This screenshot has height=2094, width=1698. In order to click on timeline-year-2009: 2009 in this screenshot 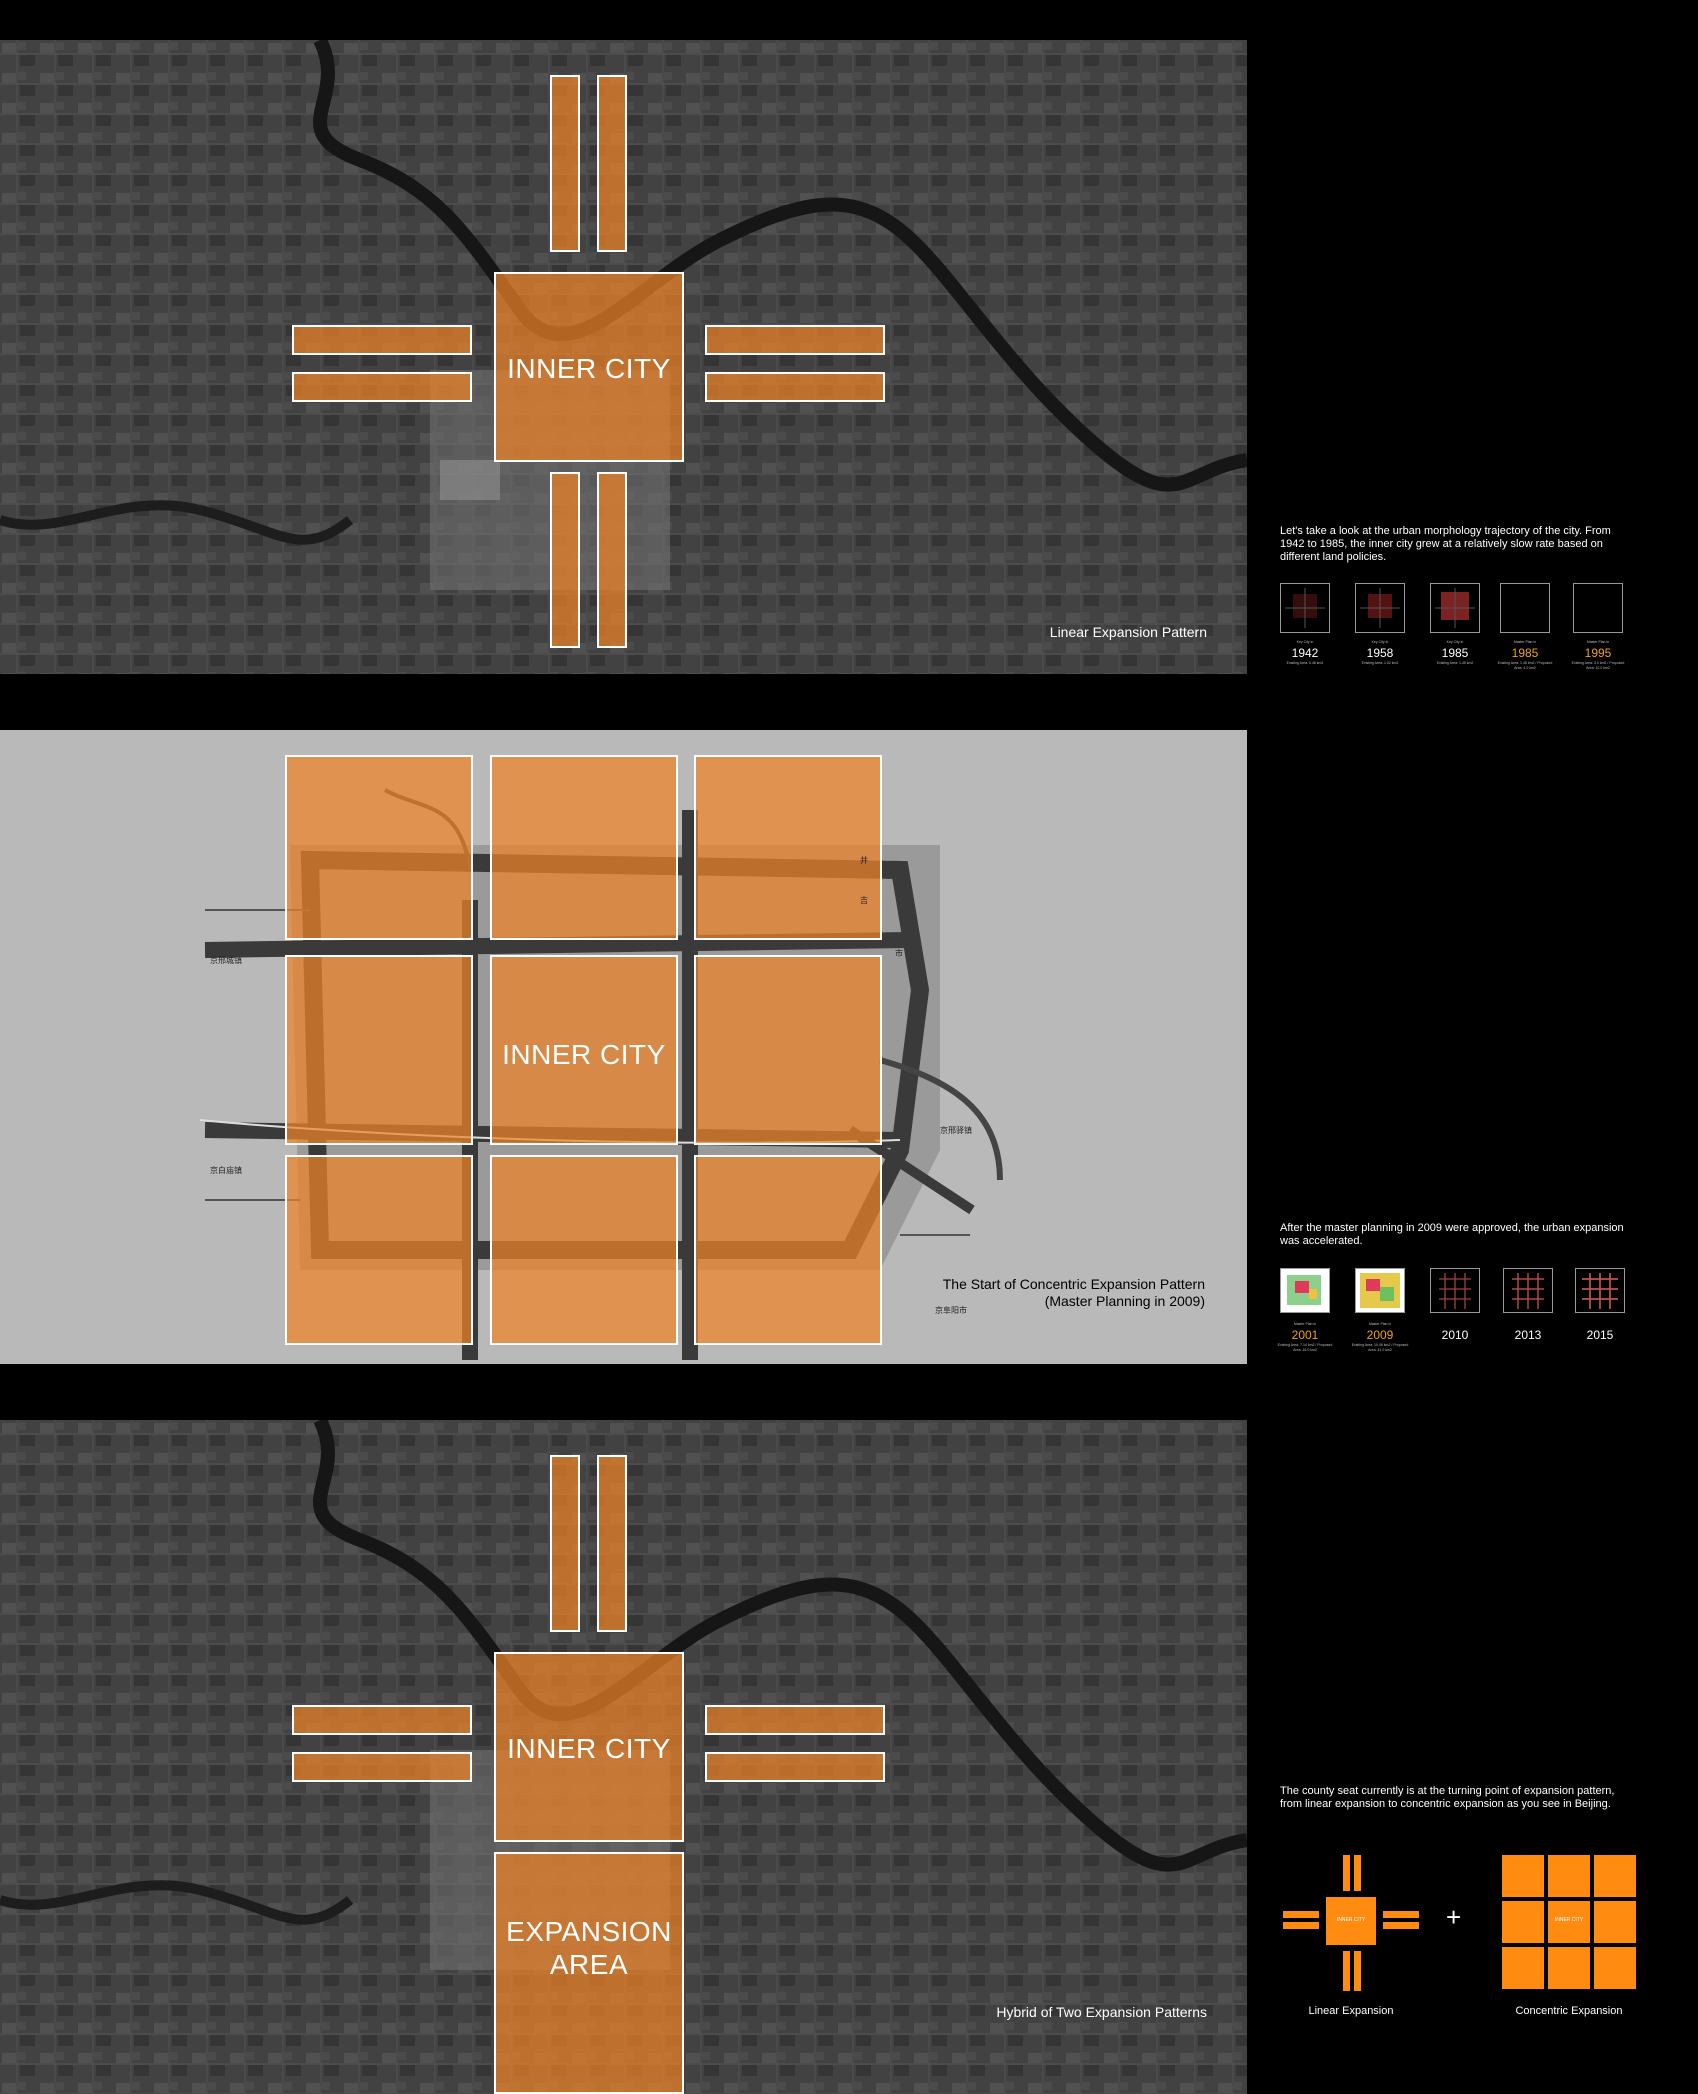, I will do `click(1380, 1335)`.